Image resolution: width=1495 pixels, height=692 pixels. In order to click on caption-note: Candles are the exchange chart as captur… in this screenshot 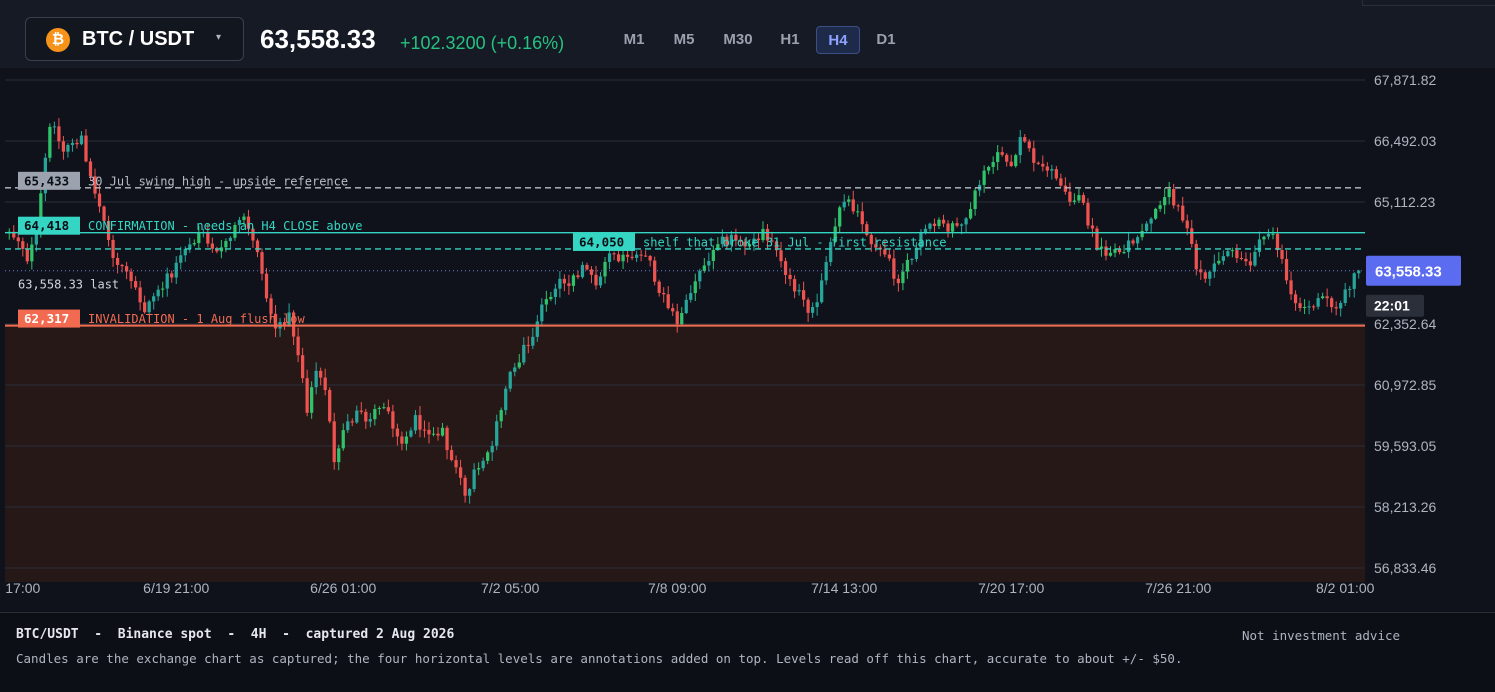, I will do `click(599, 658)`.